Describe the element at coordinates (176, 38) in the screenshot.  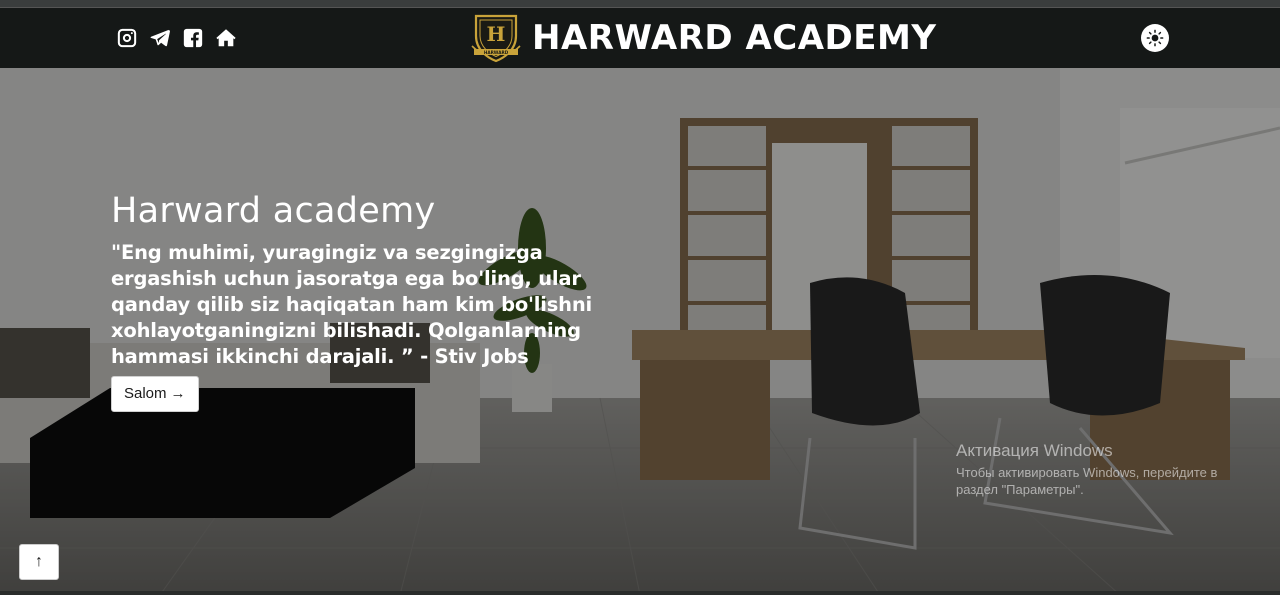
I see `social-links` at that location.